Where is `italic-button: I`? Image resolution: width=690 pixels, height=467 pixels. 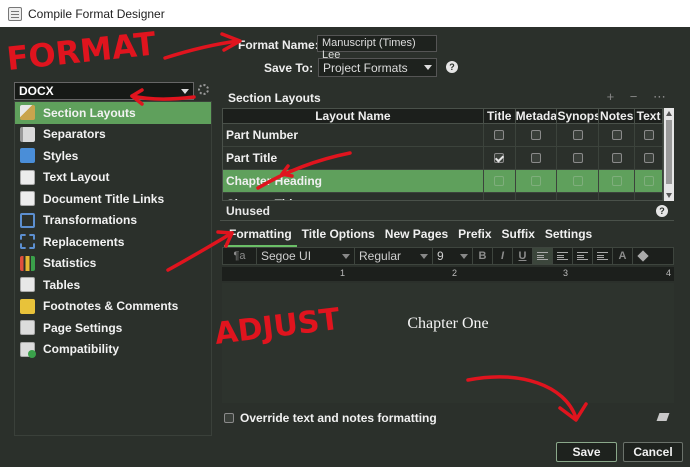 italic-button: I is located at coordinates (503, 256).